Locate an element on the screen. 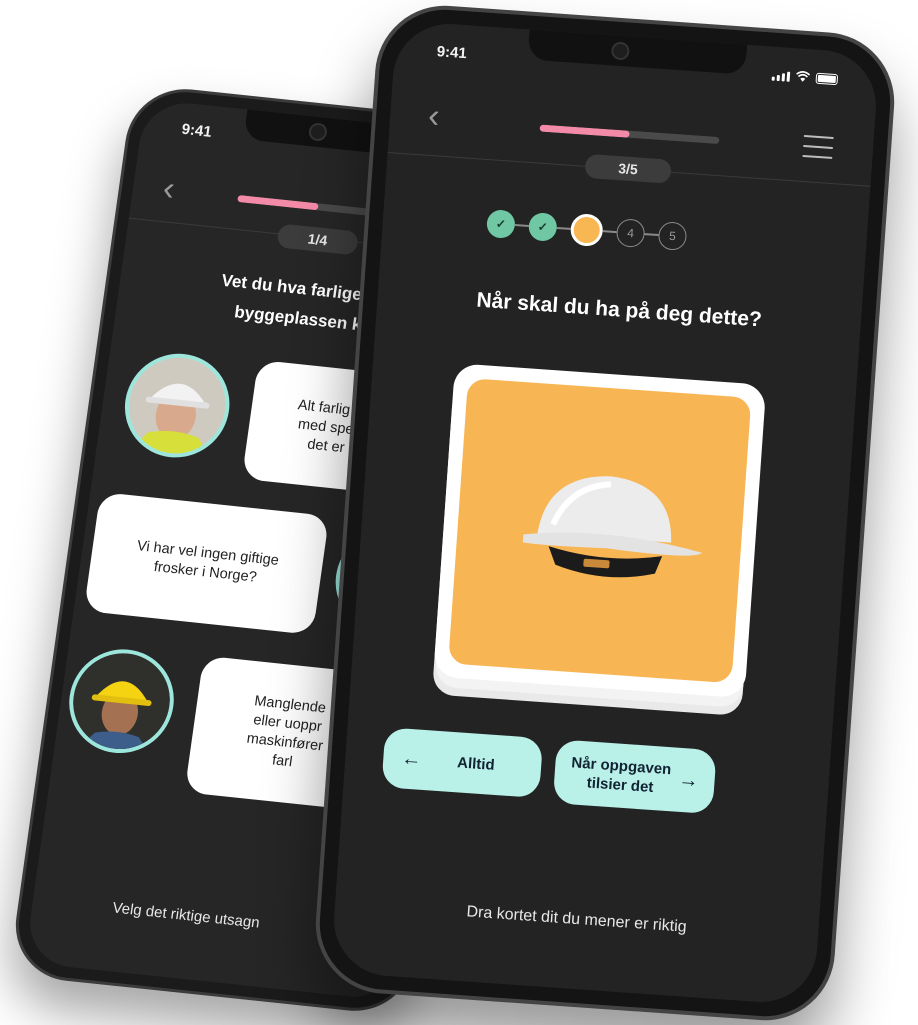  answer-left-button: ← Alltid is located at coordinates (462, 763).